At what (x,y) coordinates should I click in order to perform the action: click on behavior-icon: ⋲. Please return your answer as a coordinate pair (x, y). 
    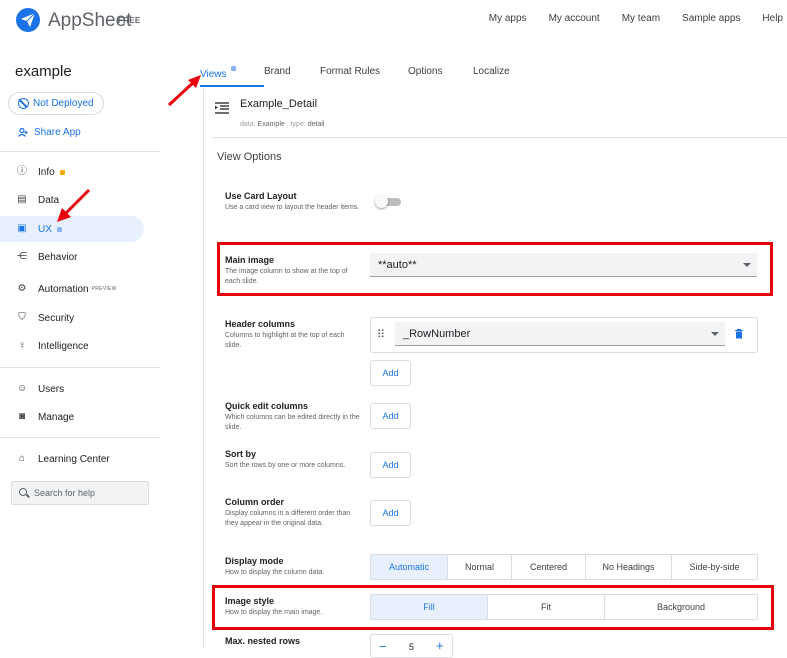
    Looking at the image, I should click on (22, 256).